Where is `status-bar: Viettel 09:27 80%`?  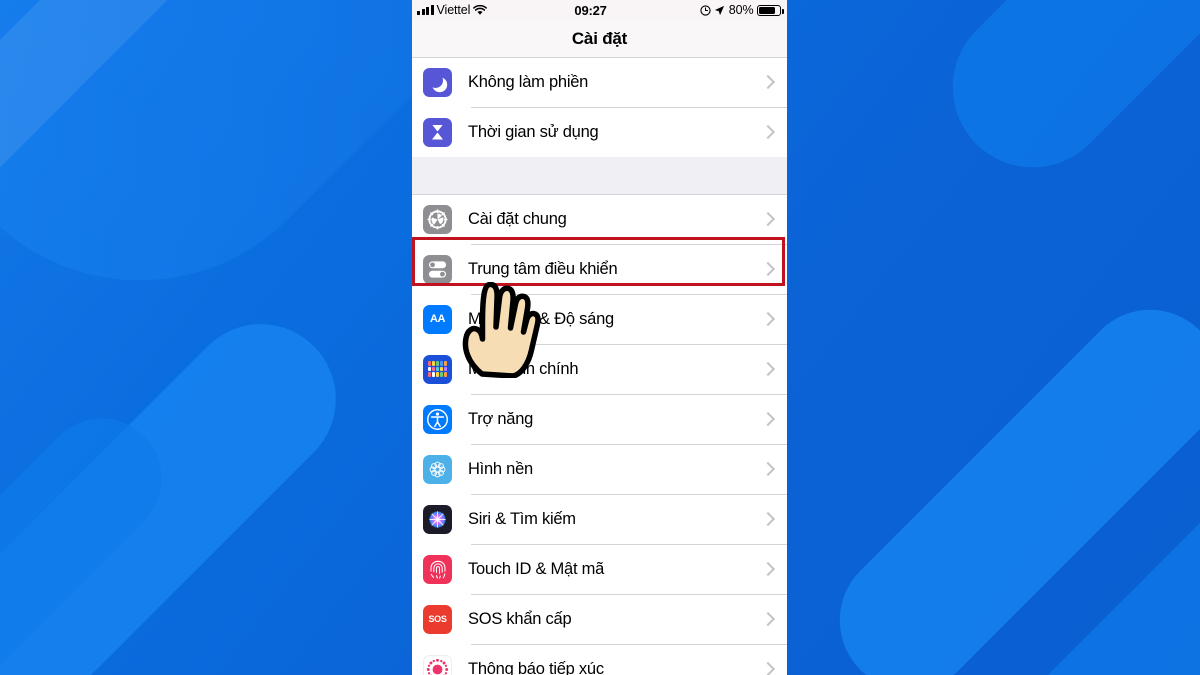 status-bar: Viettel 09:27 80% is located at coordinates (599, 10).